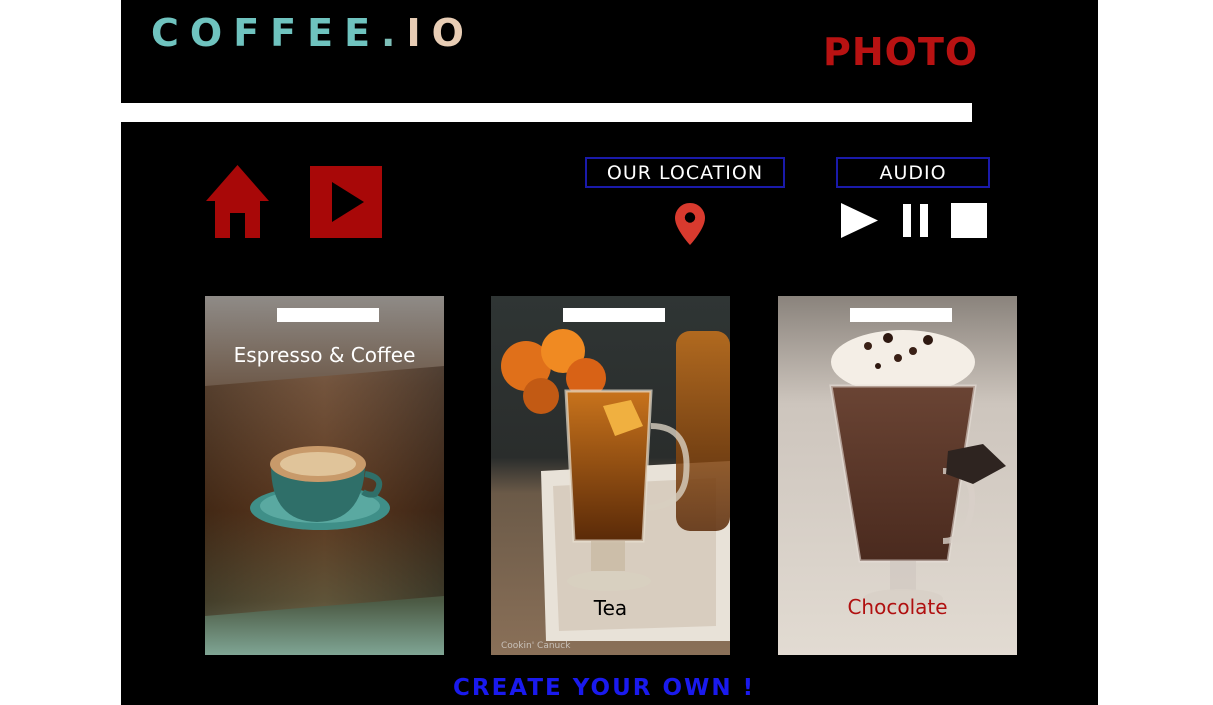 This screenshot has height=705, width=1213. Describe the element at coordinates (536, 646) in the screenshot. I see `photo-credit: Cookin' Canuck` at that location.